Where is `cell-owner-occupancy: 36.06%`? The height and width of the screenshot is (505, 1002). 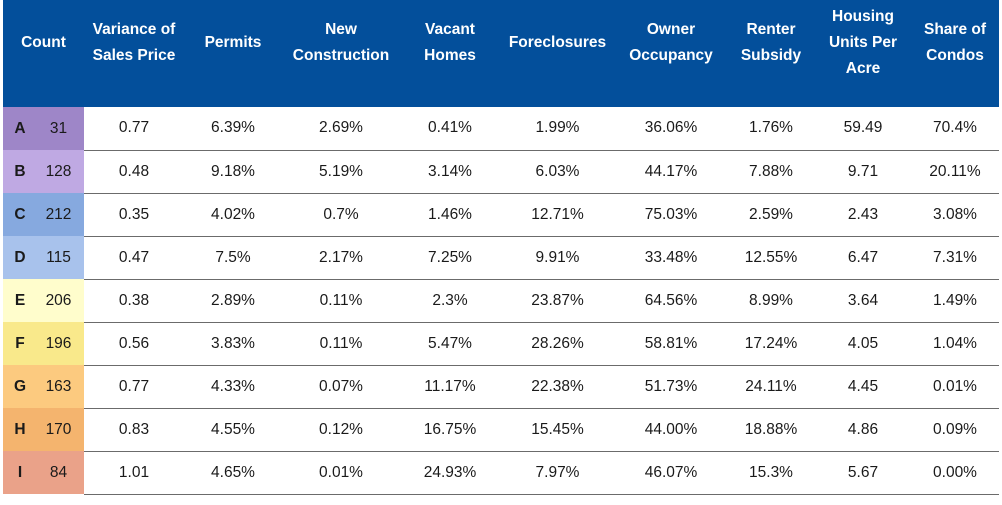
cell-owner-occupancy: 36.06% is located at coordinates (671, 129).